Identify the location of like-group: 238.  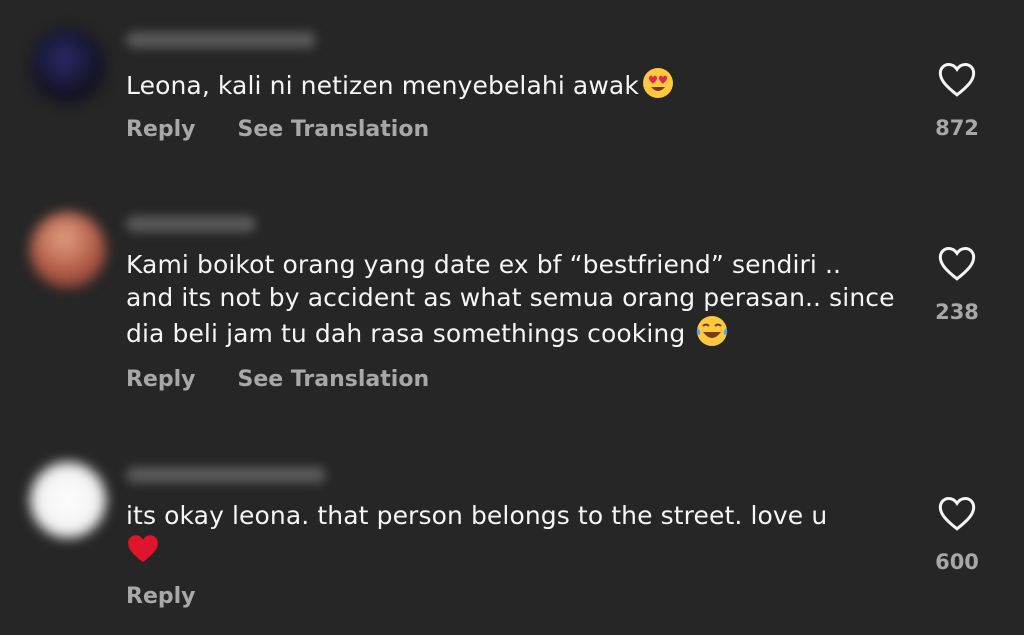
(957, 284).